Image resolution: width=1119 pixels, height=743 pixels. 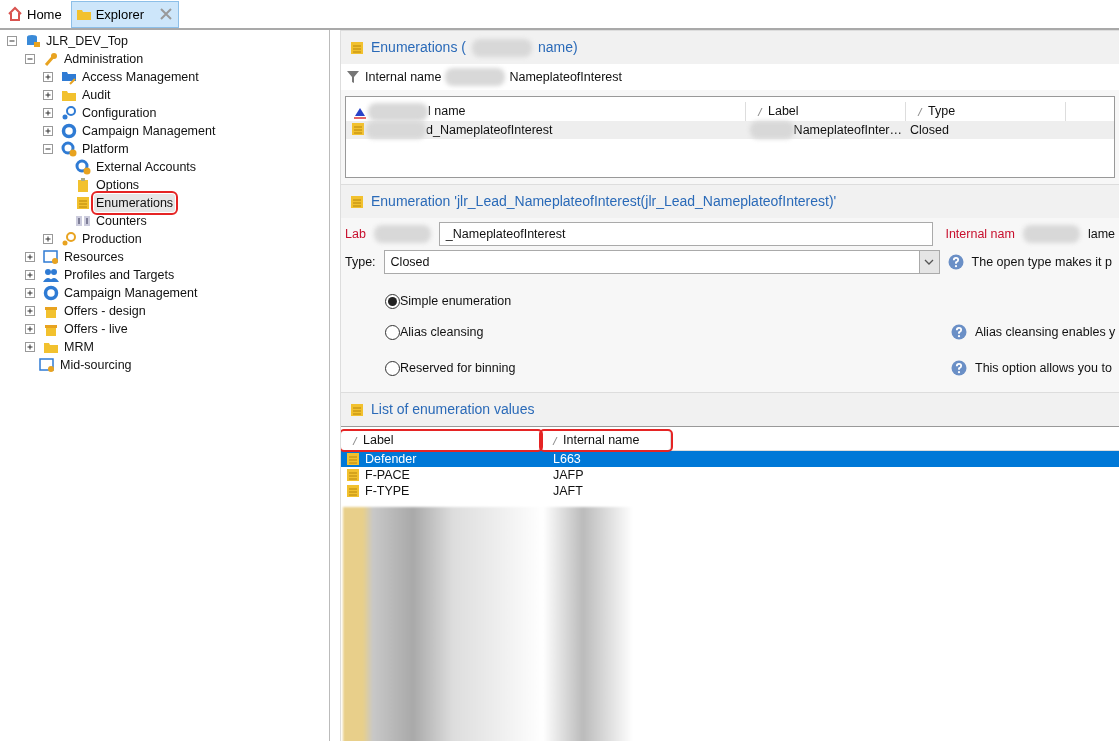 I want to click on column-label: Type, so click(x=942, y=112).